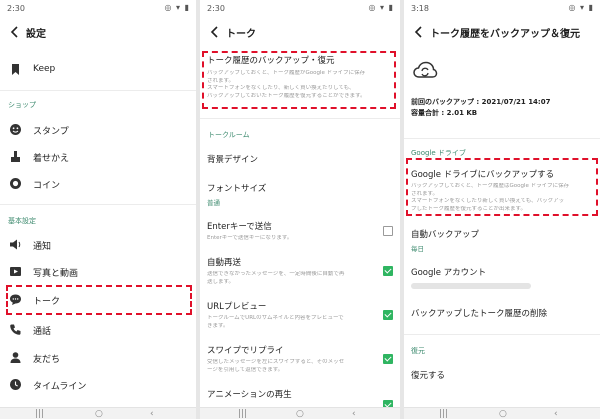 The image size is (600, 419). Describe the element at coordinates (98, 358) in the screenshot. I see `settings-item-friends: 友だち` at that location.